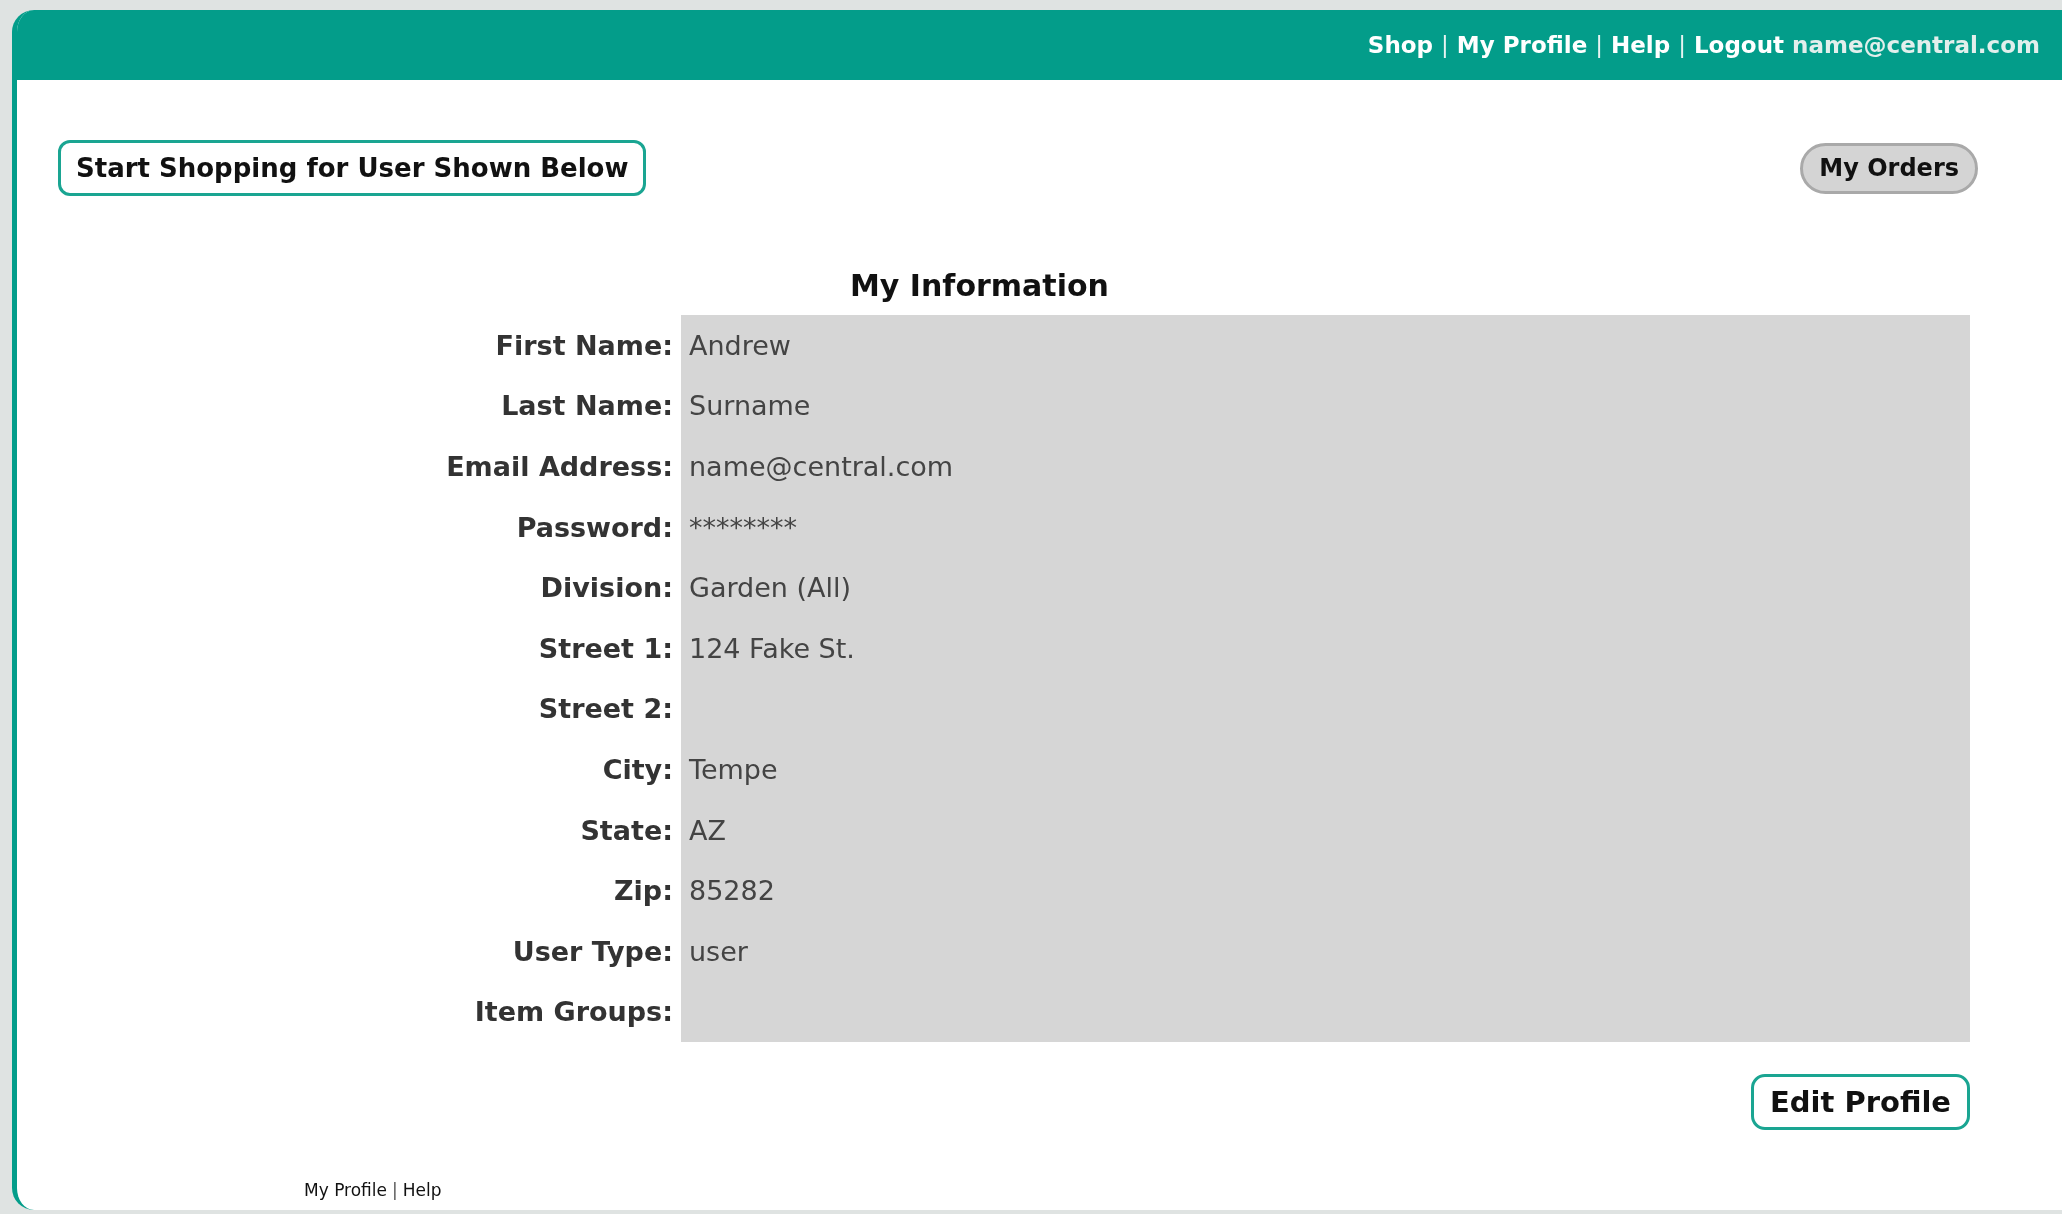  Describe the element at coordinates (583, 345) in the screenshot. I see `field-label: First Name:` at that location.